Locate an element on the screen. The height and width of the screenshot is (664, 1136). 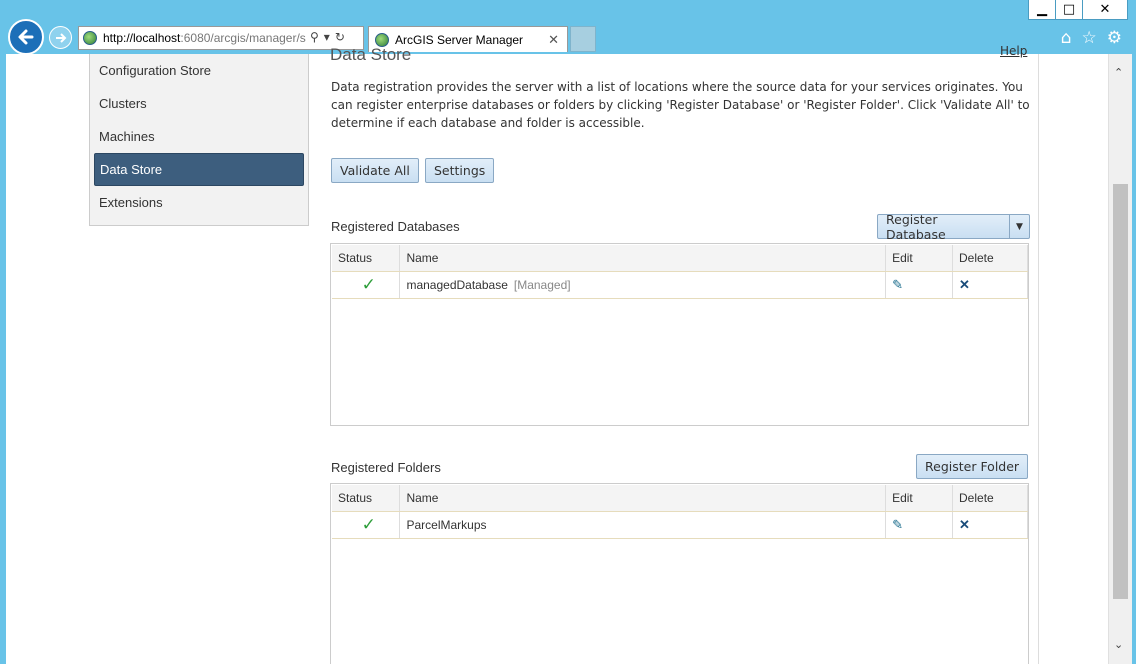
back-button is located at coordinates (26, 37).